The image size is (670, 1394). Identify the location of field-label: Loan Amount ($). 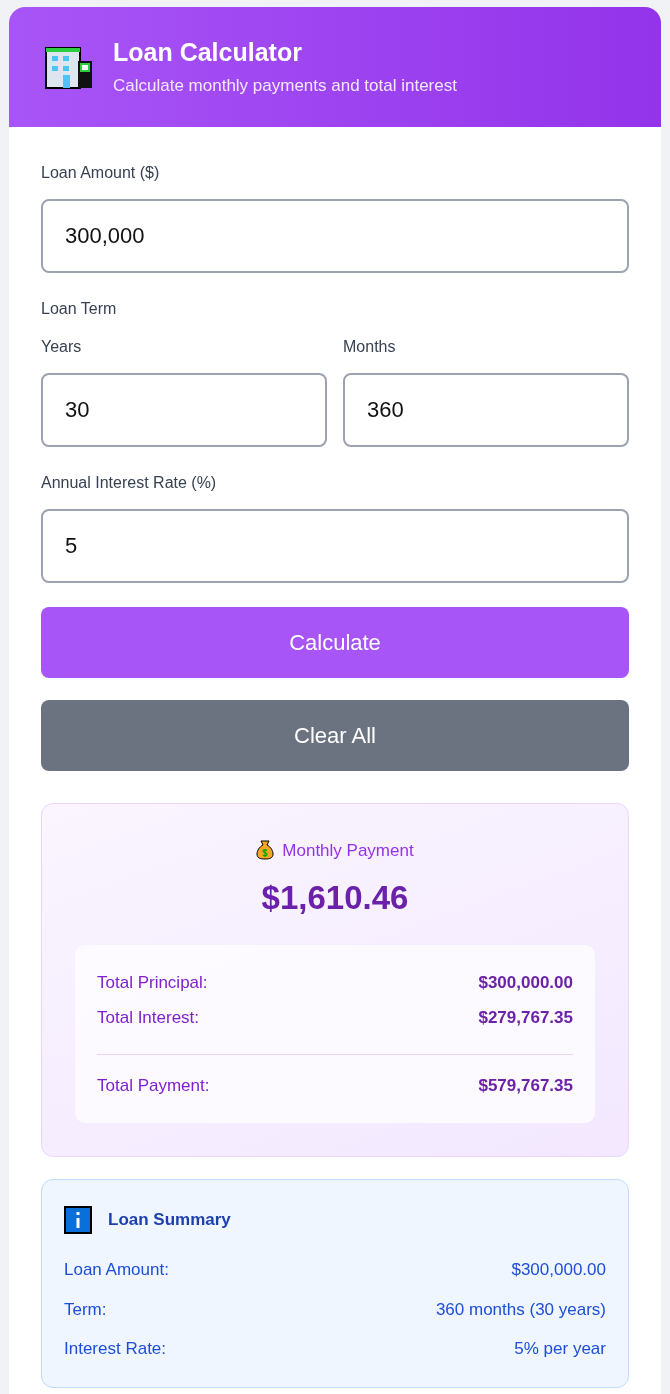
(101, 172).